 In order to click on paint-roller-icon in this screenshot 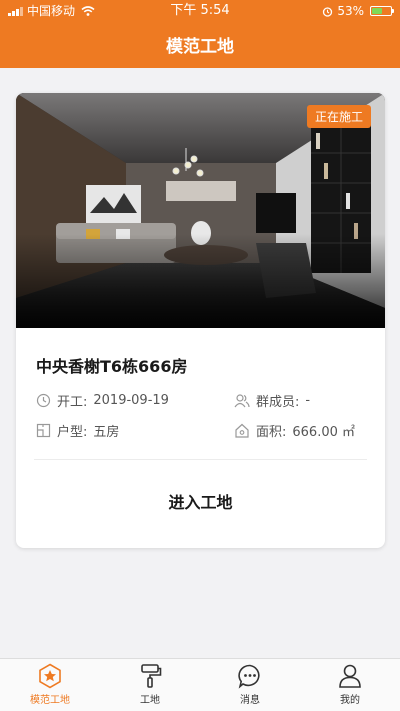, I will do `click(151, 676)`.